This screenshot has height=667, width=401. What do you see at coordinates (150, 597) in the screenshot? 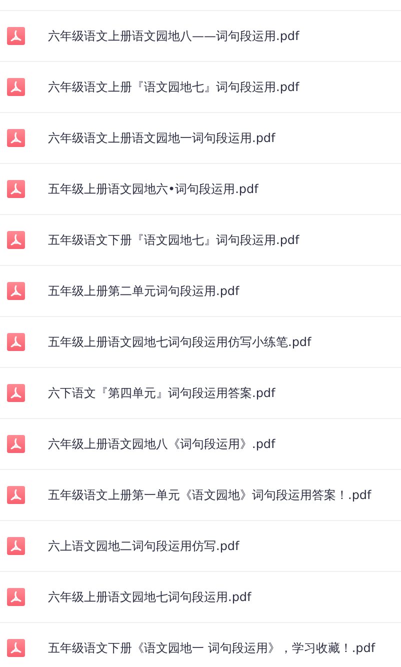
I see `file-name: 六年级上册语文园地七词句段运用.pdf` at bounding box center [150, 597].